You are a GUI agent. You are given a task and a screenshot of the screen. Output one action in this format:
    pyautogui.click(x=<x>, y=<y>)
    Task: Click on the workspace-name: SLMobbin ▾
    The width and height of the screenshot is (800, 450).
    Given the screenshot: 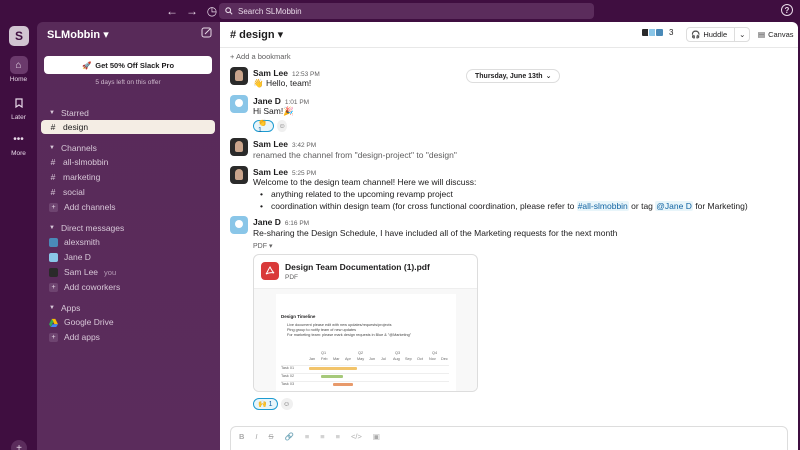 What is the action you would take?
    pyautogui.click(x=78, y=34)
    